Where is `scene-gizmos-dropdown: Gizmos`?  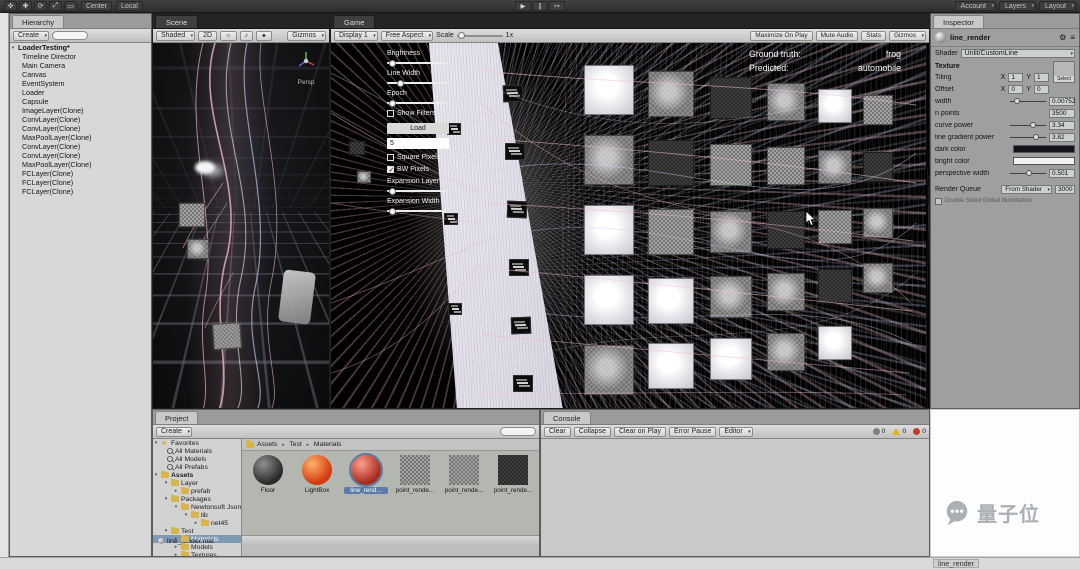
scene-gizmos-dropdown: Gizmos is located at coordinates (306, 35).